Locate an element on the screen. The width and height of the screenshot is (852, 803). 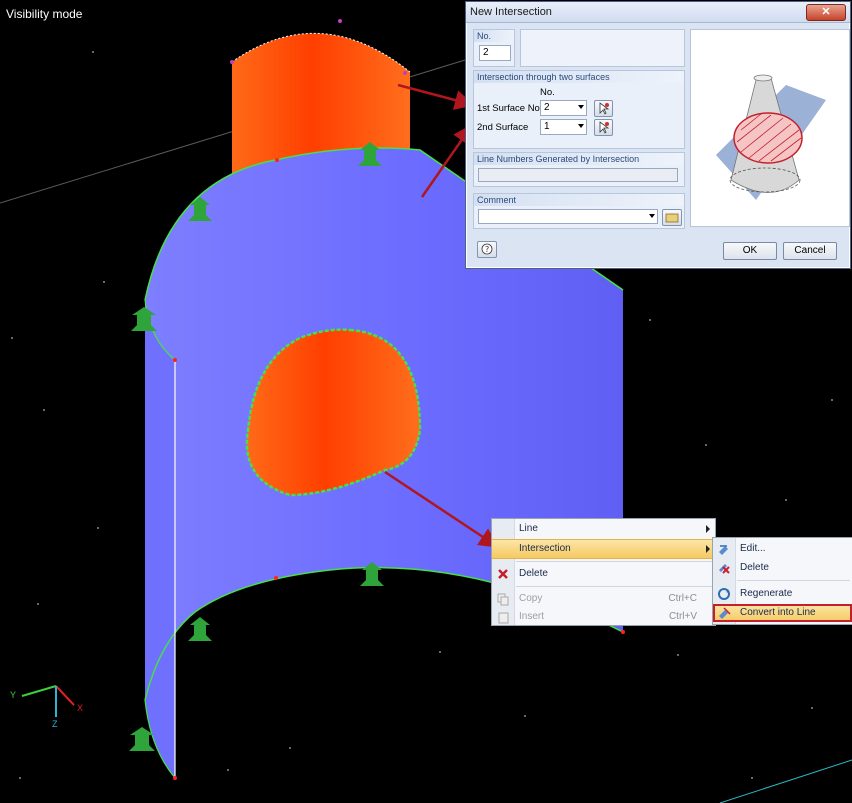
first-surface-combo: 2 is located at coordinates (563, 108).